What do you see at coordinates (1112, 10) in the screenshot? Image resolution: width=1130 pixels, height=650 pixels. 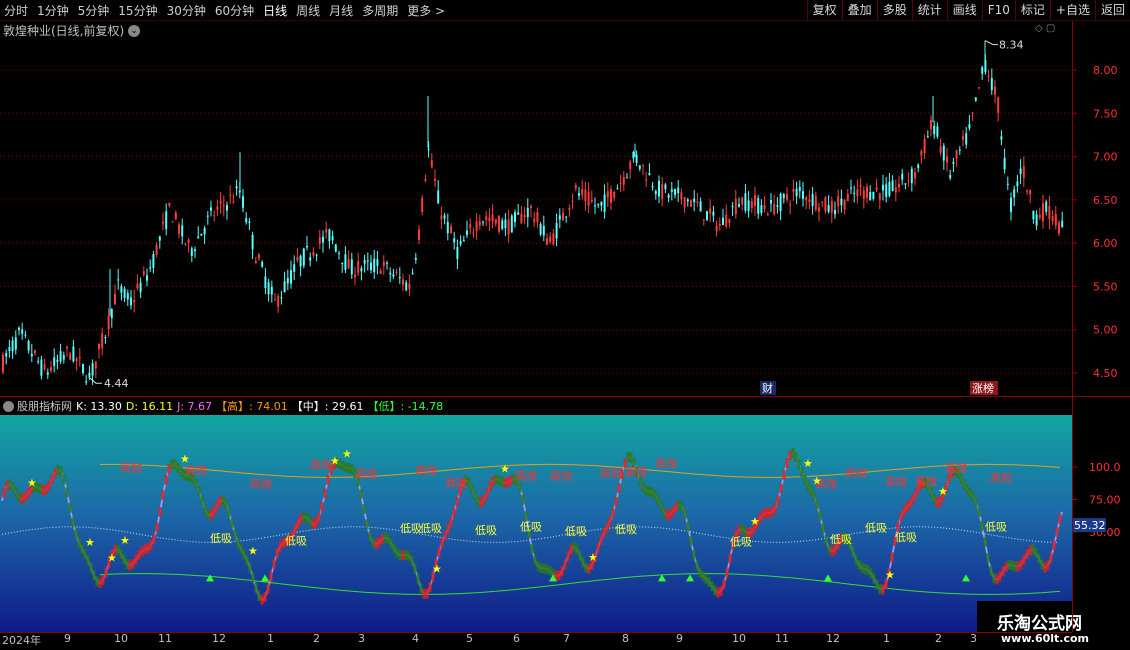 I see `toolbar-button-8: 返回` at bounding box center [1112, 10].